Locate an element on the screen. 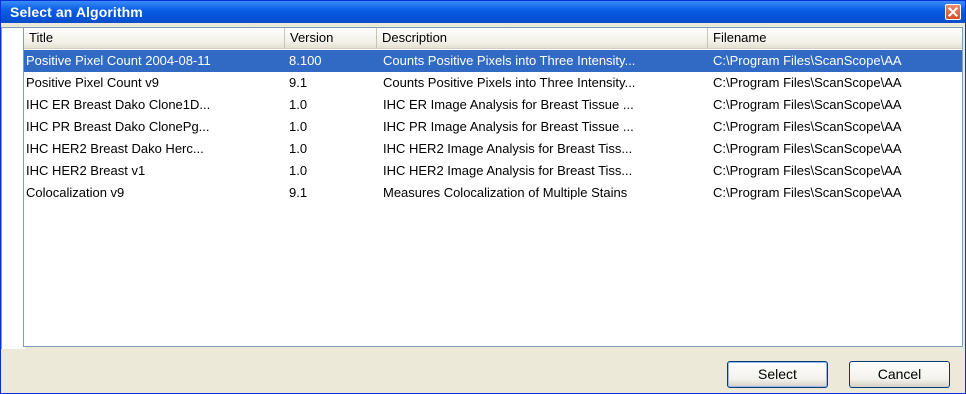 The width and height of the screenshot is (966, 394). row-title: IHC HER2 Breast v1 is located at coordinates (86, 170).